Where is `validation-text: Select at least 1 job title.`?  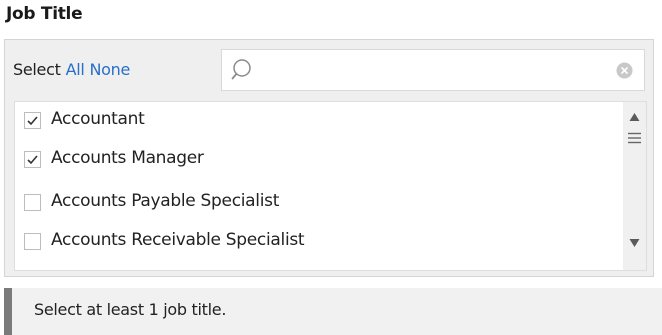
validation-text: Select at least 1 job title. is located at coordinates (130, 309).